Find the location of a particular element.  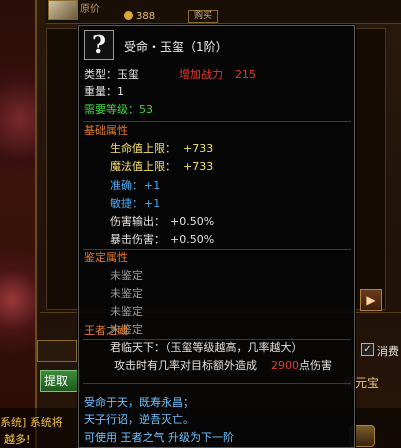

king-aura-header: 王者之威 is located at coordinates (106, 330).